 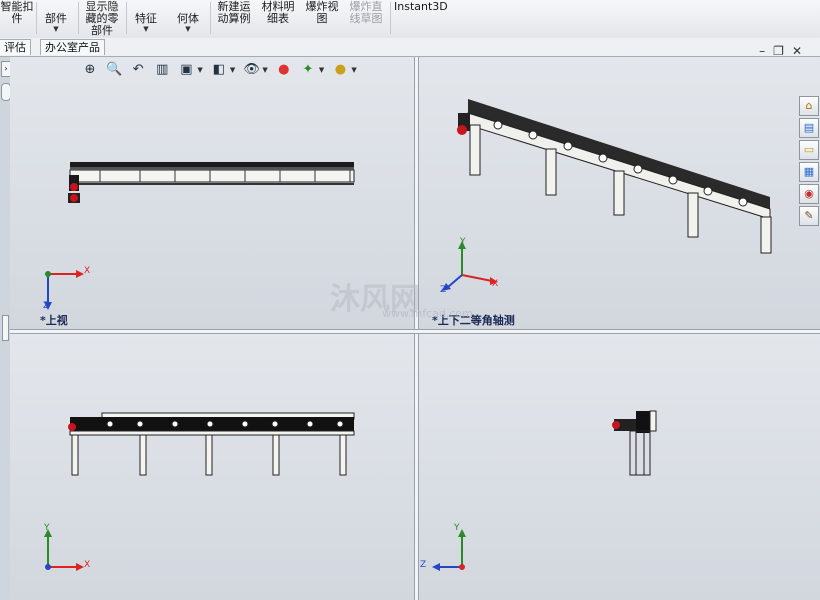 What do you see at coordinates (366, 12) in the screenshot?
I see `tb-label: 爆炸直 线草图` at bounding box center [366, 12].